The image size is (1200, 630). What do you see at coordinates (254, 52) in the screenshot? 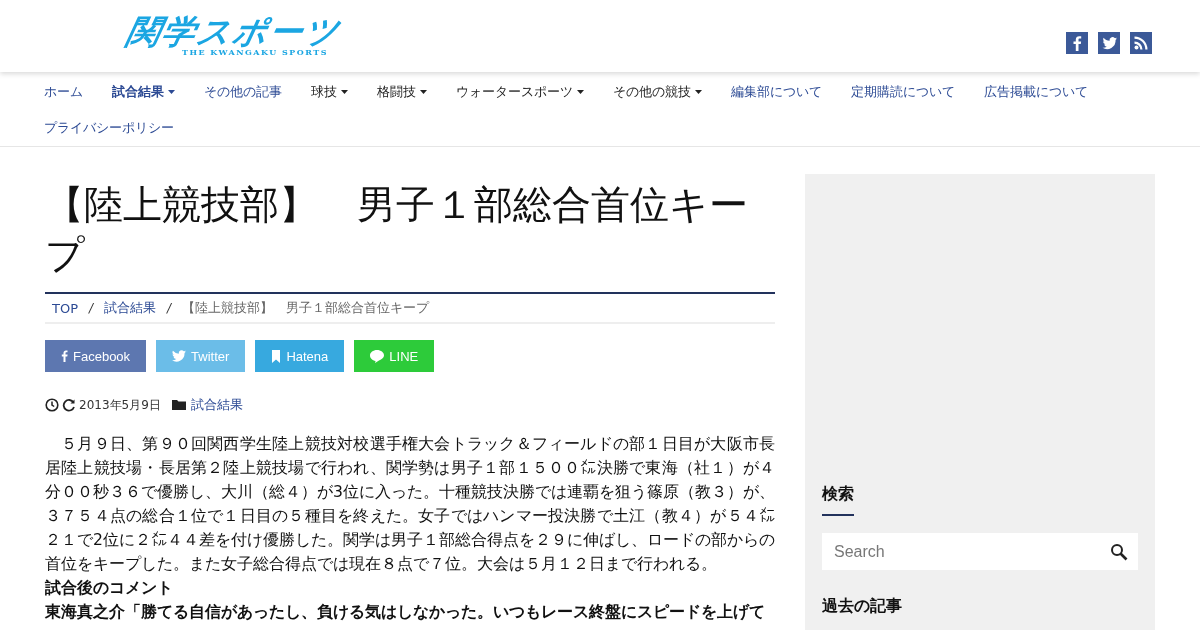
I see `logo-subtitle: THE KWANGAKU SPORTS` at bounding box center [254, 52].